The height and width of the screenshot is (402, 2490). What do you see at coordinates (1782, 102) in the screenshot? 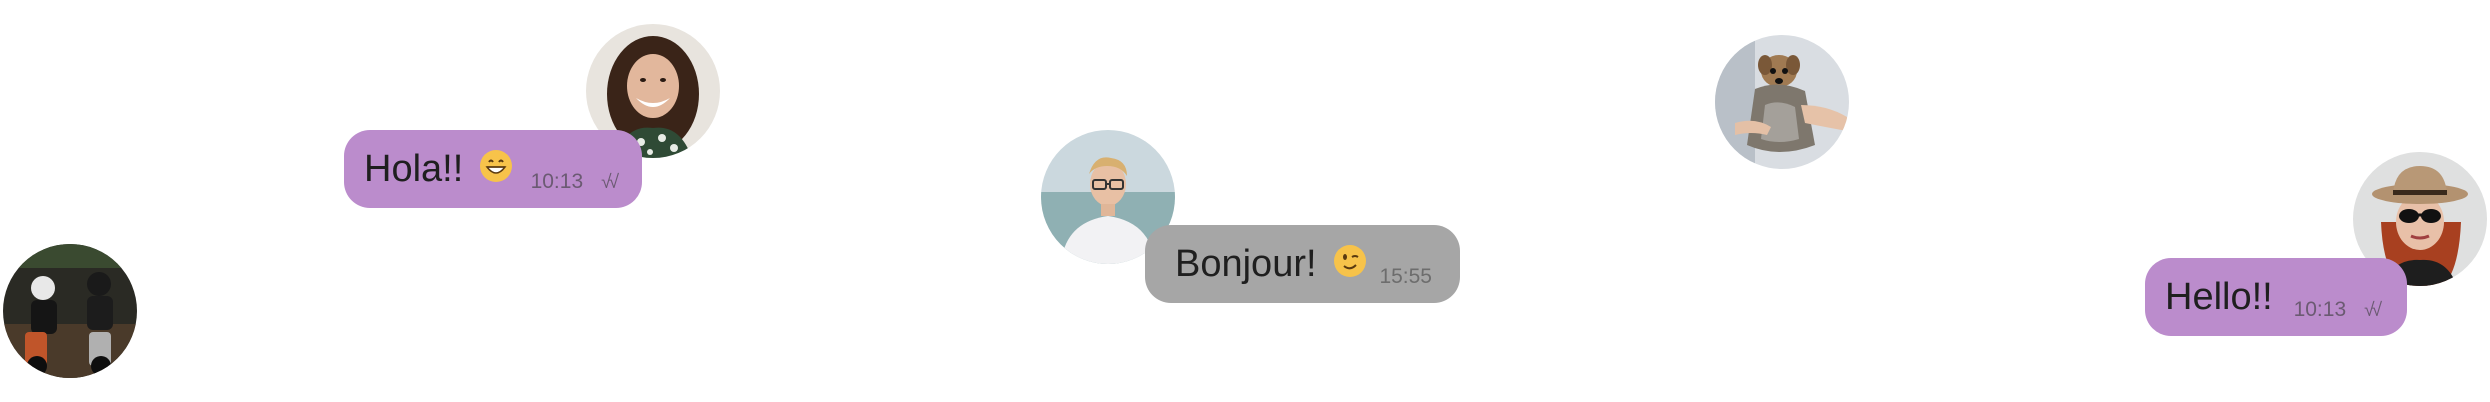
I see `avatar-dog` at bounding box center [1782, 102].